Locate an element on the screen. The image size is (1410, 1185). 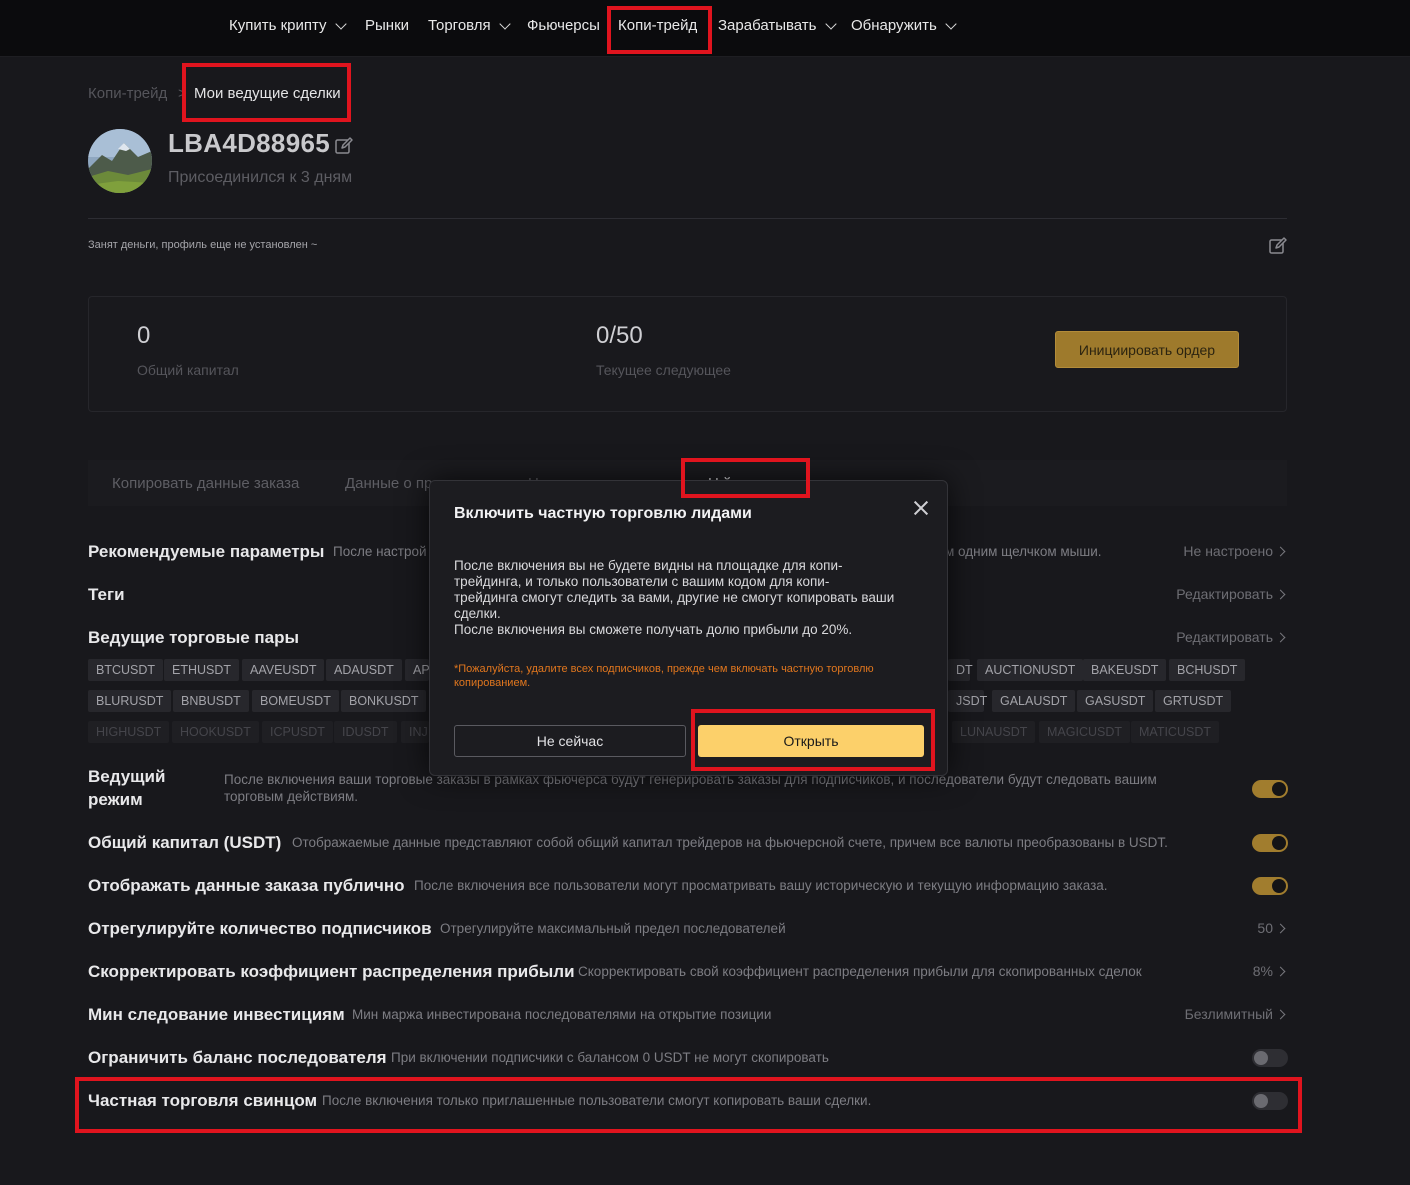
breadcrumb-parent: Копи-трейд is located at coordinates (127, 93).